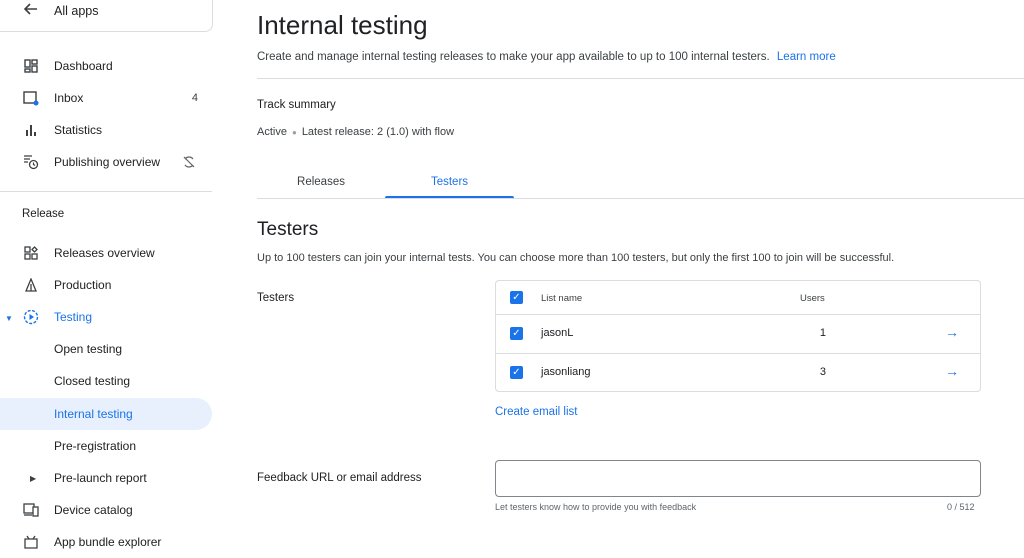 This screenshot has height=558, width=1024. Describe the element at coordinates (738, 478) in the screenshot. I see `feedback-url-input` at that location.